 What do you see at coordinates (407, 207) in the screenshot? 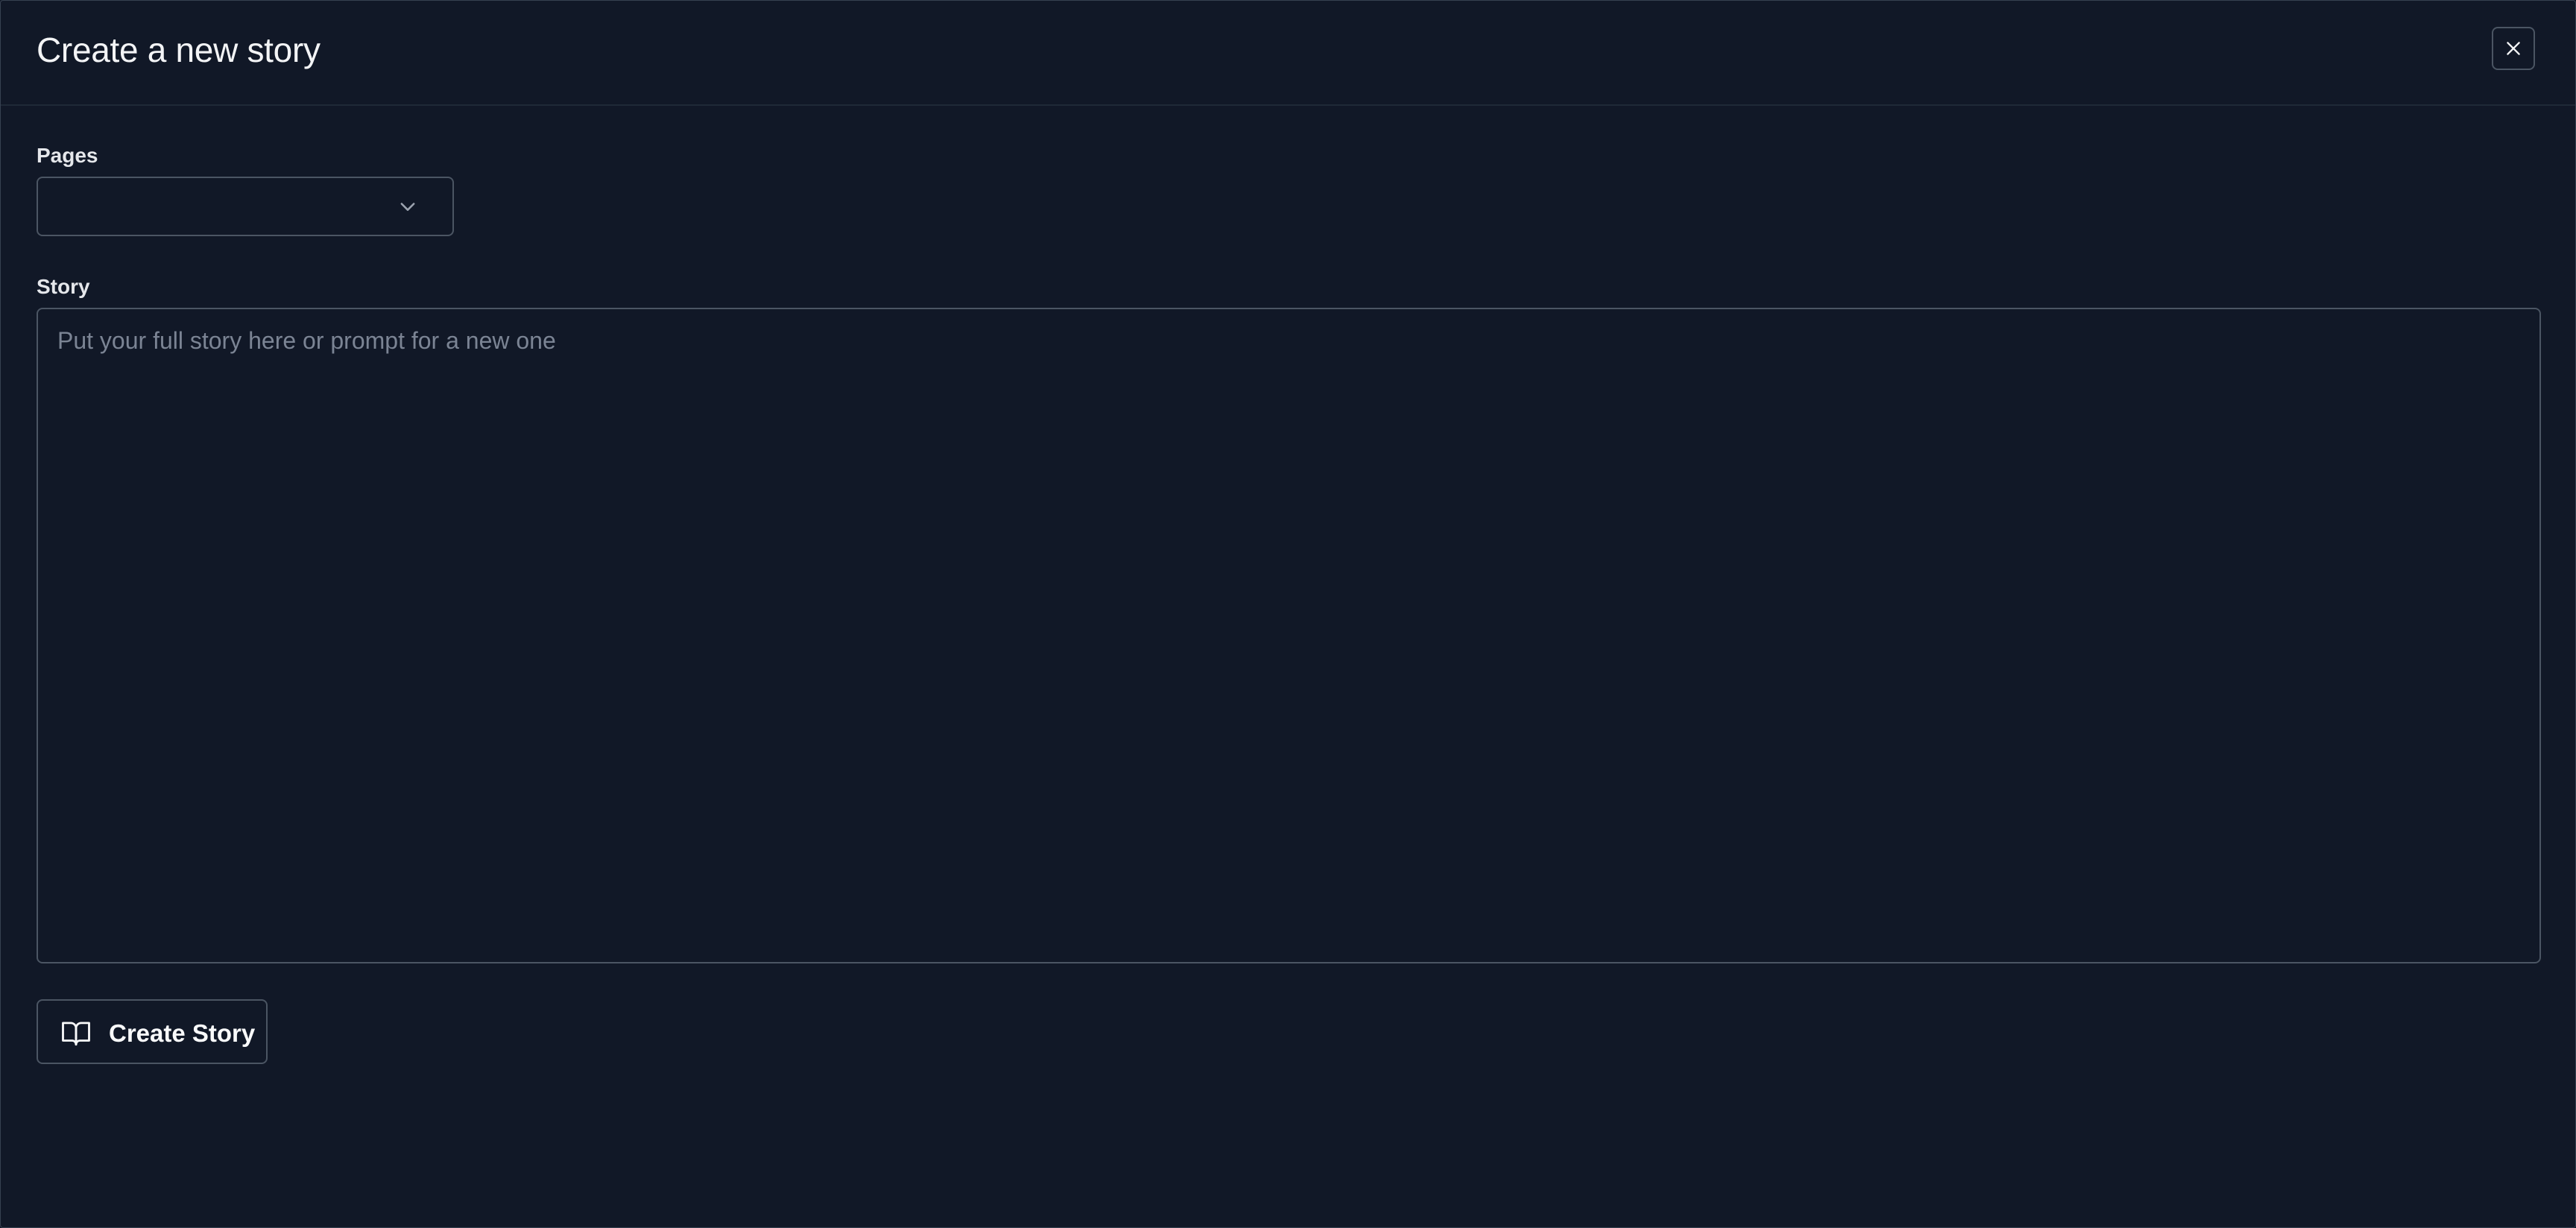
I see `chevron-down-icon` at bounding box center [407, 207].